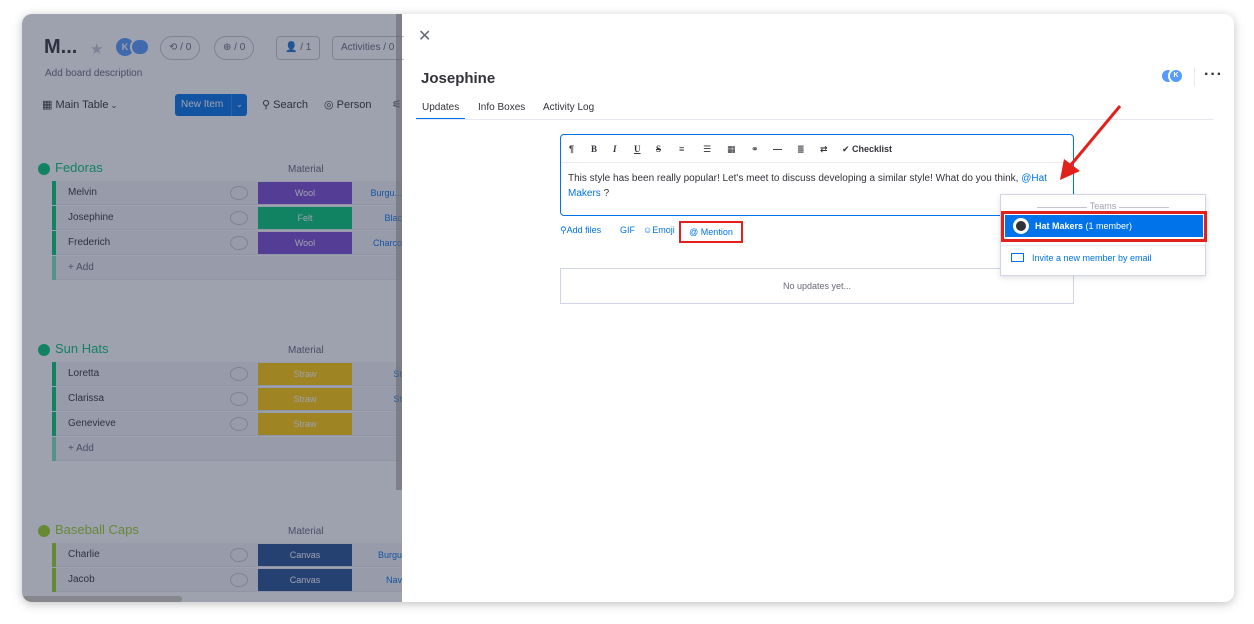  What do you see at coordinates (615, 149) in the screenshot?
I see `italic-icon: I` at bounding box center [615, 149].